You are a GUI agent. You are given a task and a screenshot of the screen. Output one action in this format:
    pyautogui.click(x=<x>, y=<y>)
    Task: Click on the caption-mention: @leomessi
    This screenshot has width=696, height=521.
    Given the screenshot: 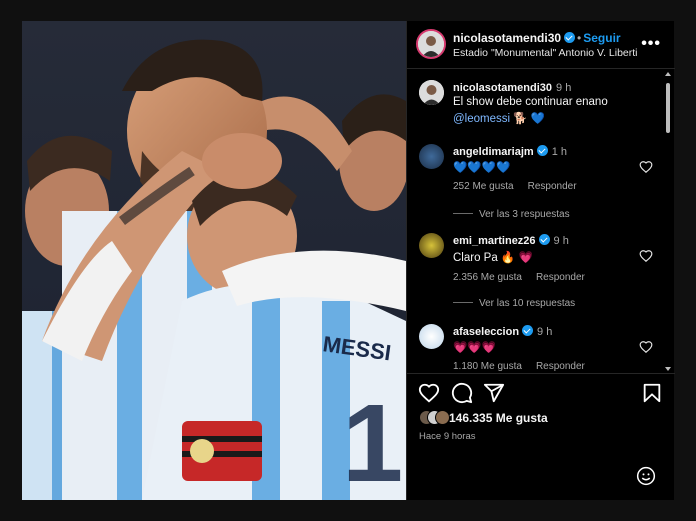 What is the action you would take?
    pyautogui.click(x=481, y=119)
    